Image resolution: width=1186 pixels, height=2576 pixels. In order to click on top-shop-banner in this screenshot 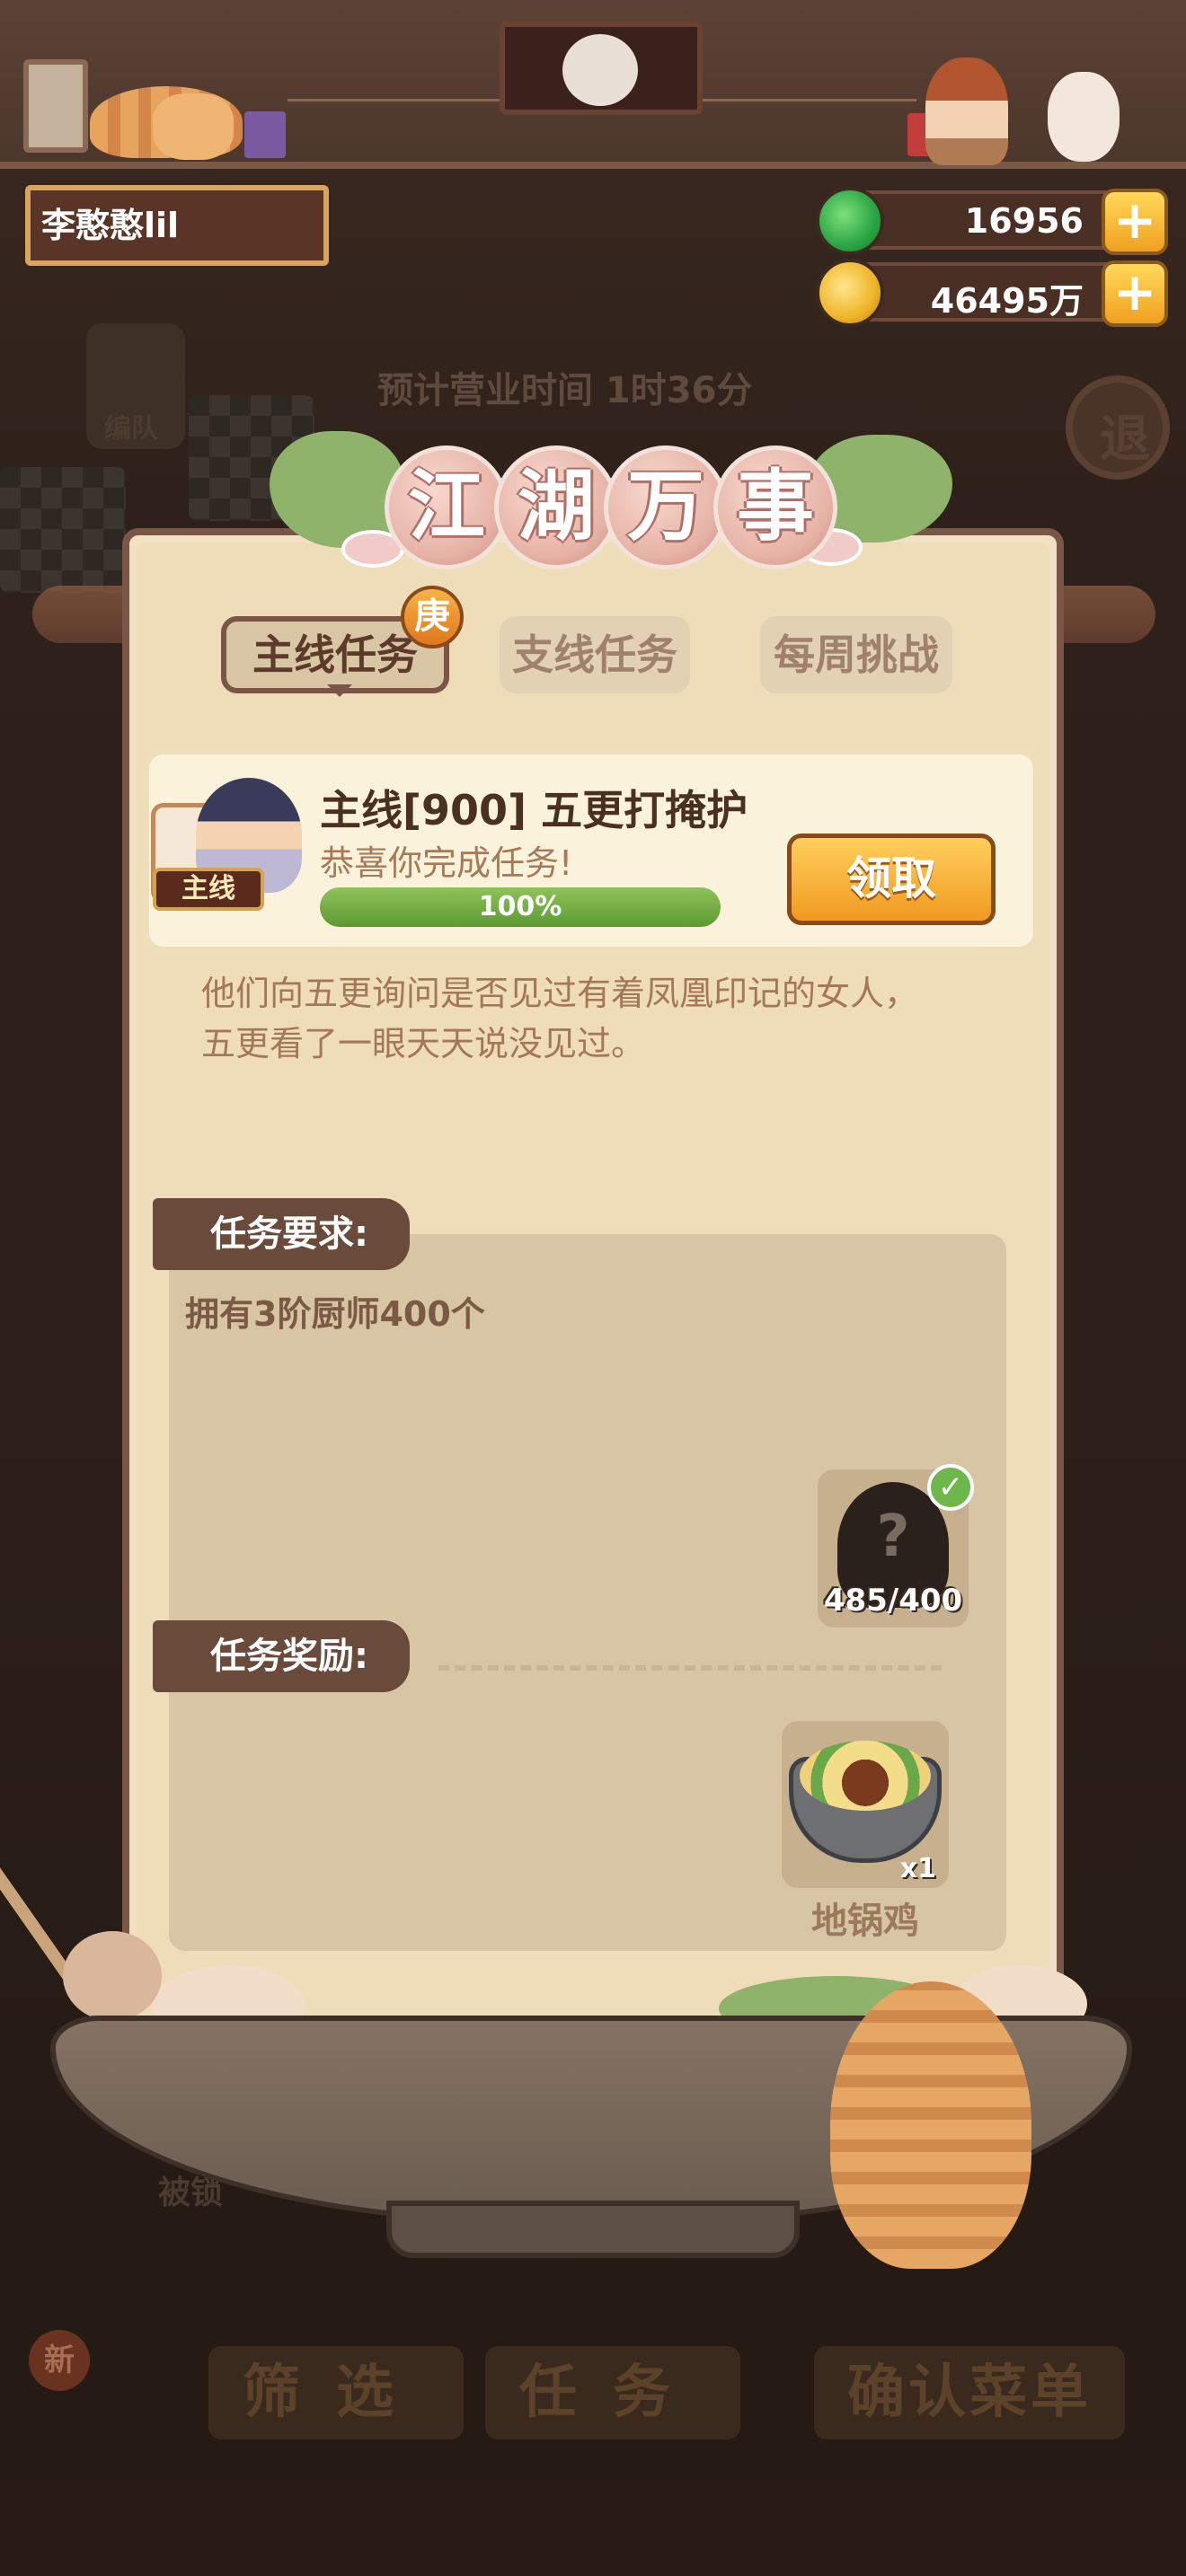, I will do `click(593, 84)`.